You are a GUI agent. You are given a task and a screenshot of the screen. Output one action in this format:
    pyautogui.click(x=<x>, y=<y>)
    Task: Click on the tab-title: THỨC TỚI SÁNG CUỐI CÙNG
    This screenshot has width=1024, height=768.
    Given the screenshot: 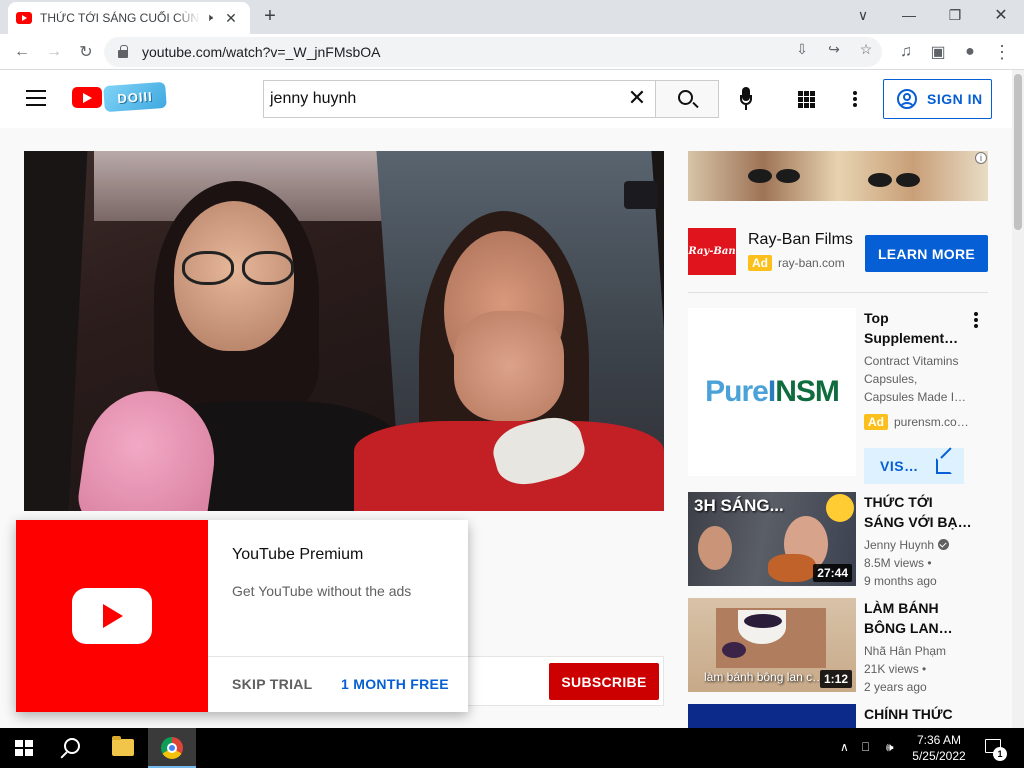 What is the action you would take?
    pyautogui.click(x=120, y=18)
    